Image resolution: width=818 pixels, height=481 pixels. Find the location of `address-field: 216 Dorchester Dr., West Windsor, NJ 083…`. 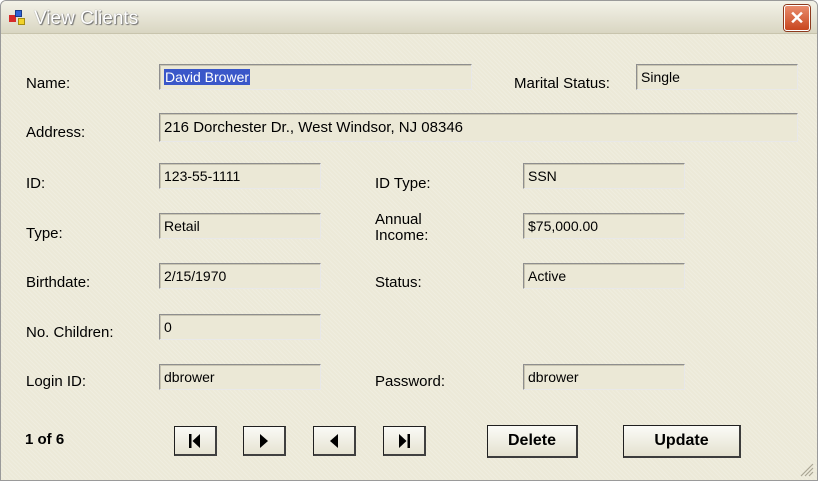

address-field: 216 Dorchester Dr., West Windsor, NJ 083… is located at coordinates (478, 127).